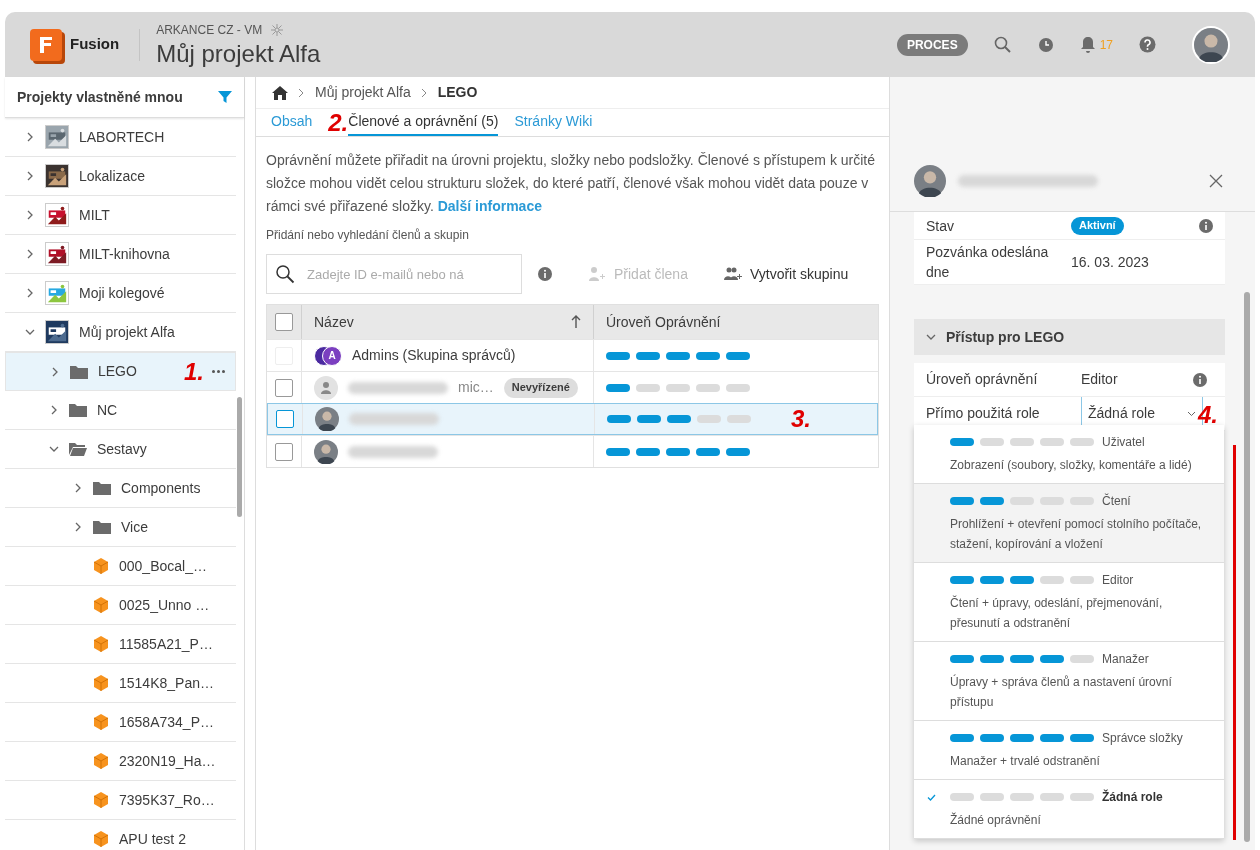 This screenshot has width=1260, height=850. What do you see at coordinates (540, 387) in the screenshot?
I see `pending-badge: Nevyřízené` at bounding box center [540, 387].